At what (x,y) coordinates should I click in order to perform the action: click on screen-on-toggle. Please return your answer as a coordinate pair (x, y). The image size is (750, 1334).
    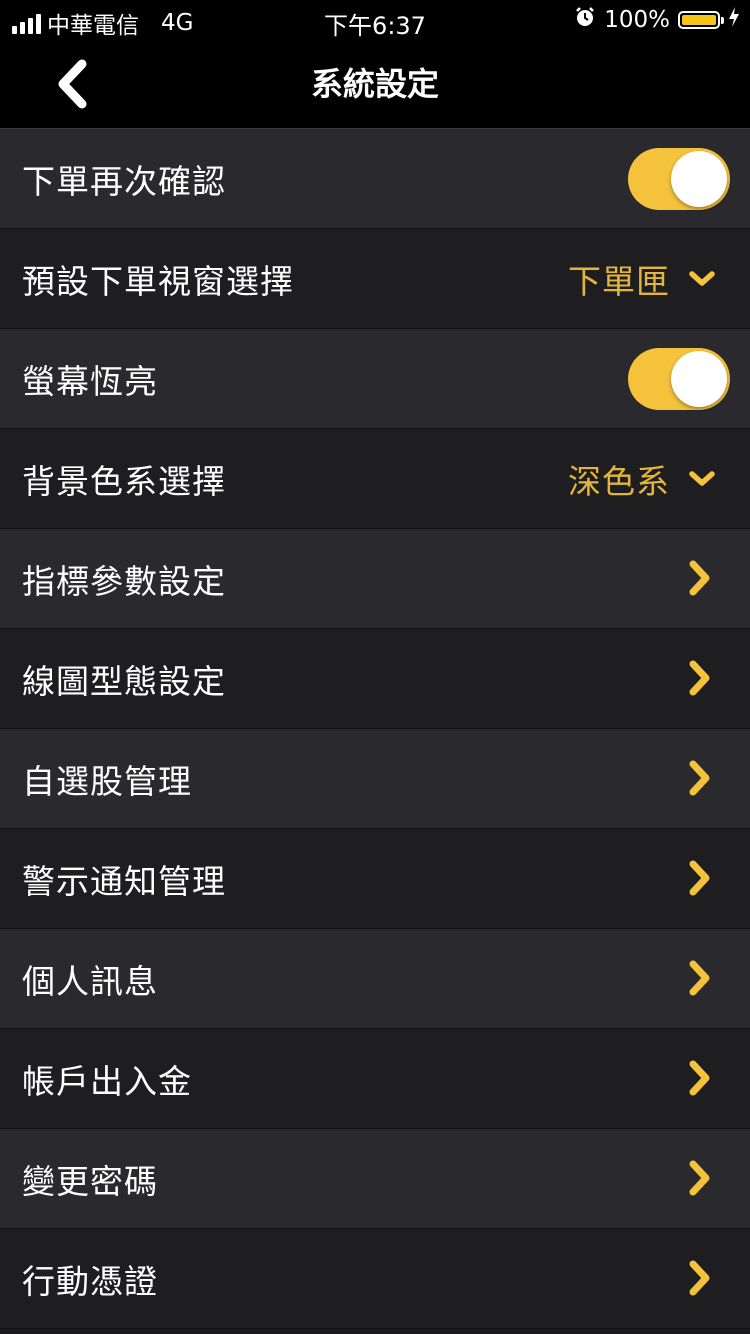
    Looking at the image, I should click on (679, 379).